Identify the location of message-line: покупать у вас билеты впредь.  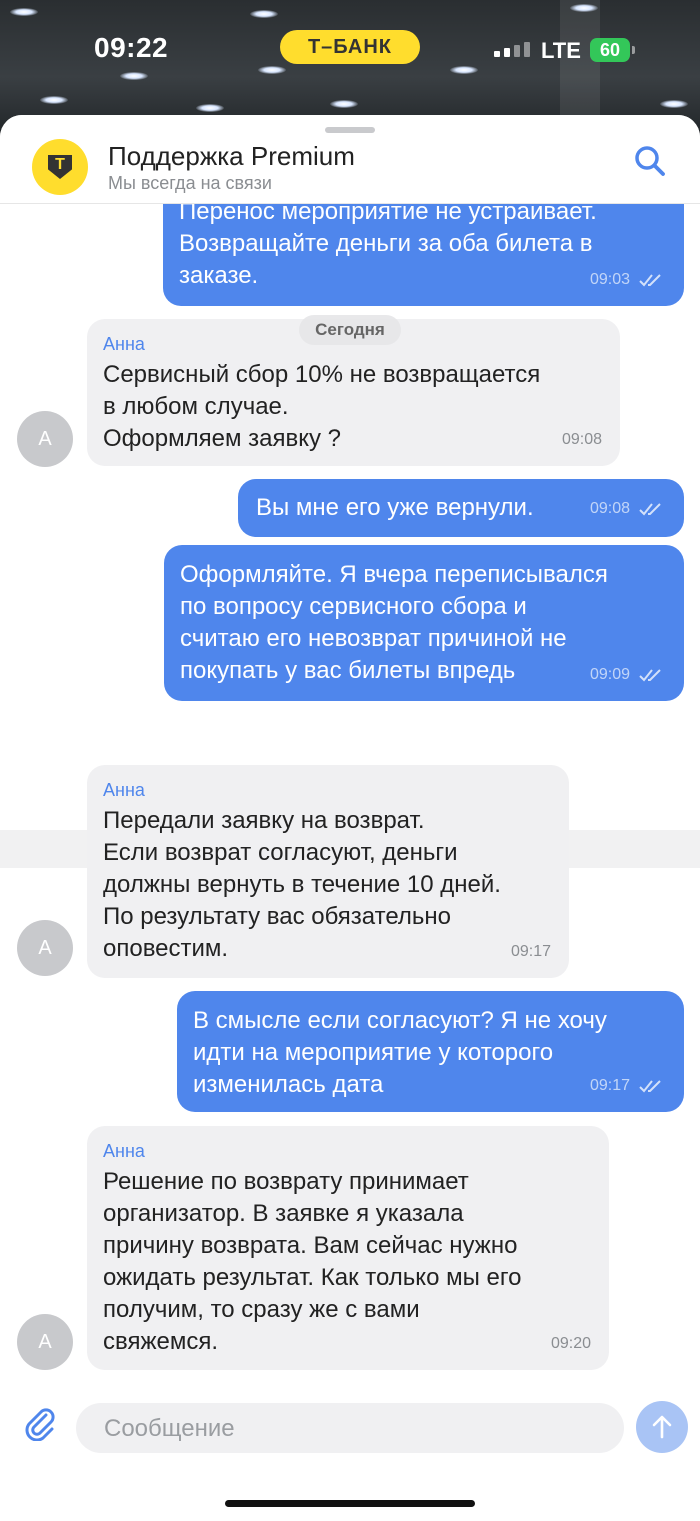
(348, 670).